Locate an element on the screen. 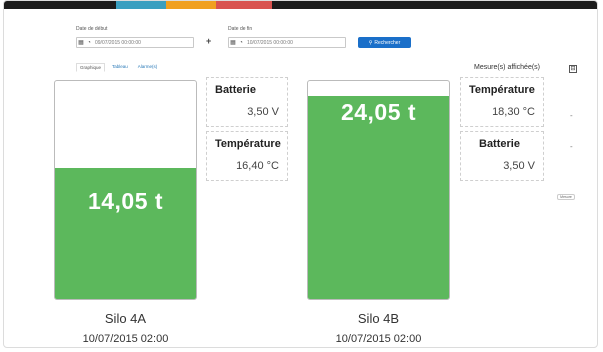 The height and width of the screenshot is (352, 603). end-date-label: Date de fin is located at coordinates (240, 29).